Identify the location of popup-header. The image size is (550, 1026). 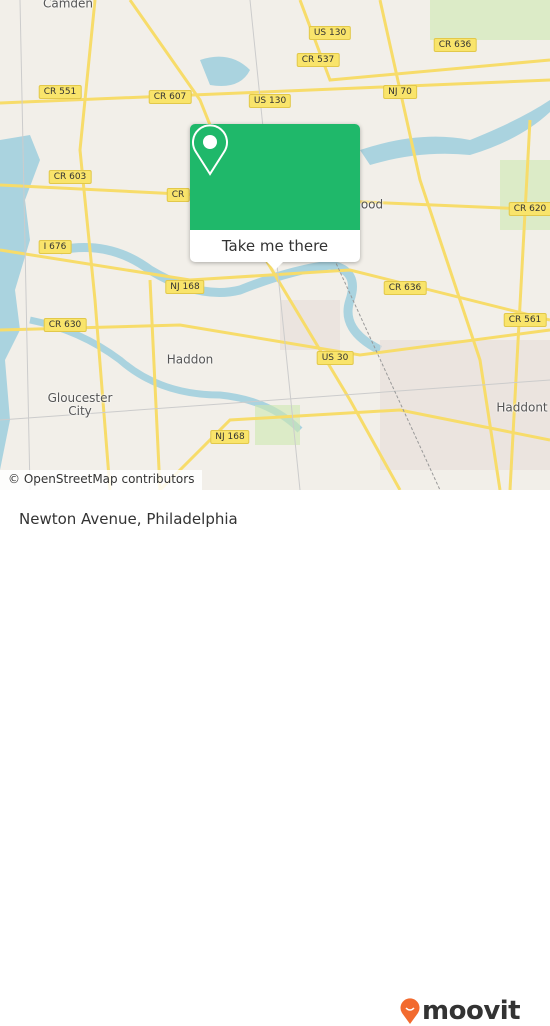
(275, 177).